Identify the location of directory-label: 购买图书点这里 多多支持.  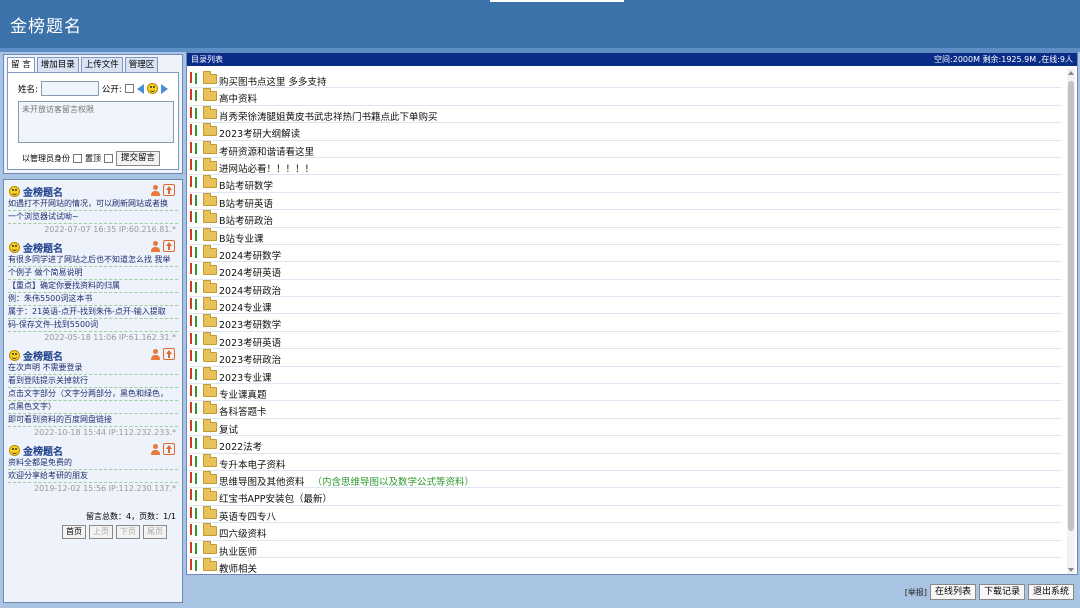
(273, 82).